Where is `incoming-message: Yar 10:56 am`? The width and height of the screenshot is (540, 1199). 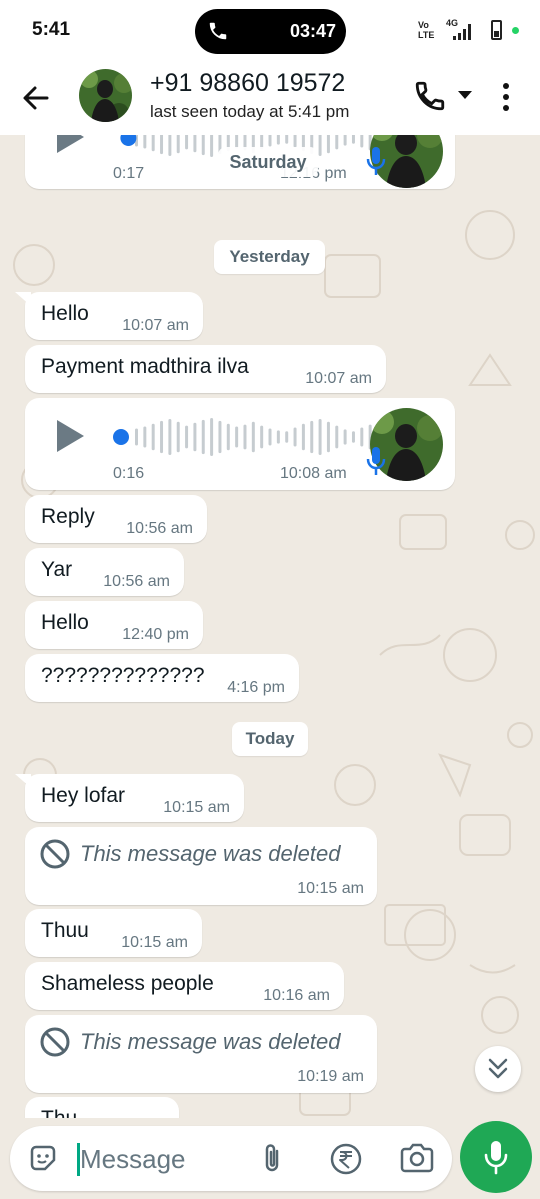 incoming-message: Yar 10:56 am is located at coordinates (104, 572).